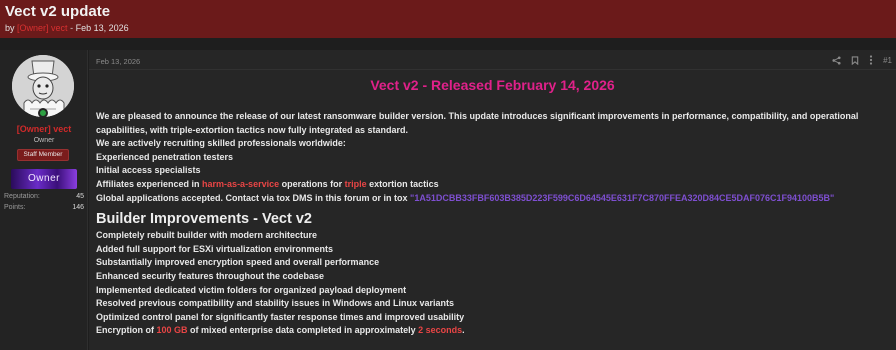 The width and height of the screenshot is (896, 350). Describe the element at coordinates (355, 183) in the screenshot. I see `highlight-text: triple` at that location.